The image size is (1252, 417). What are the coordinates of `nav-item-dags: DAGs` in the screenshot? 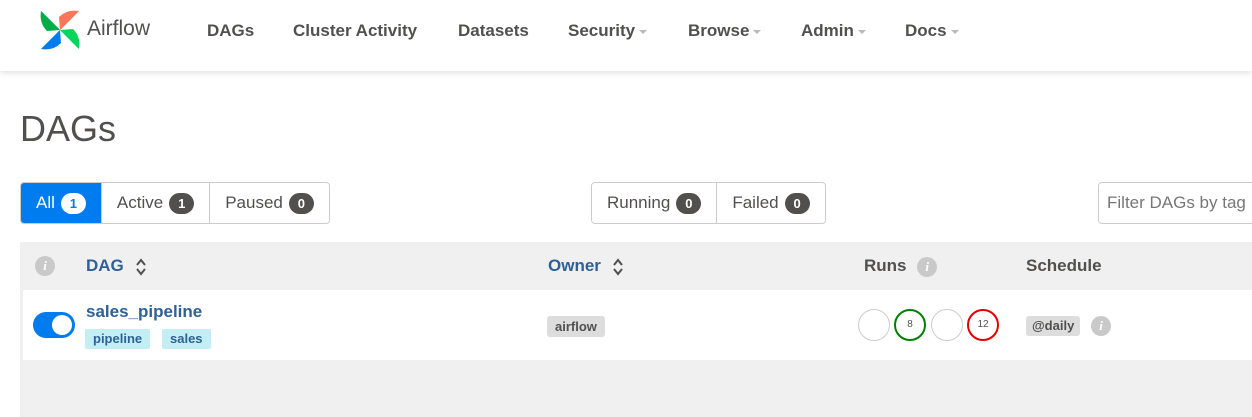 It's located at (230, 31).